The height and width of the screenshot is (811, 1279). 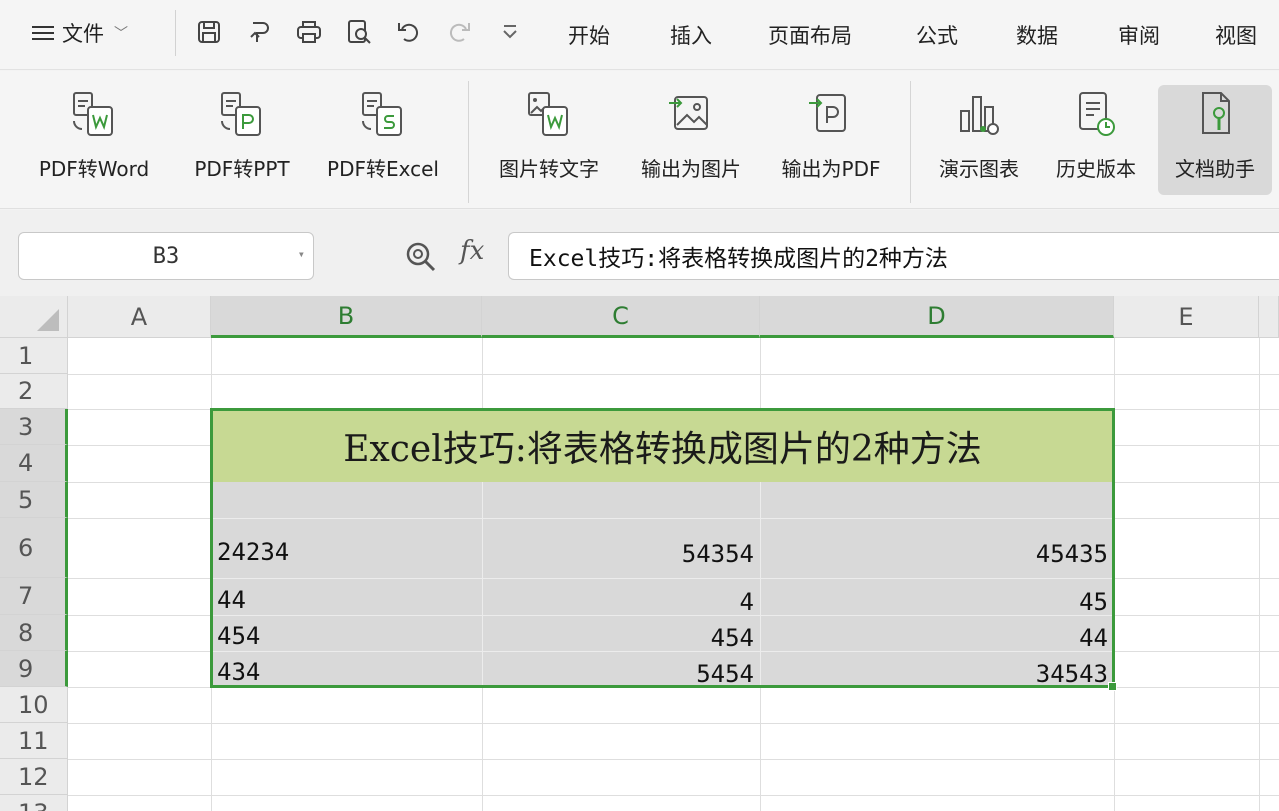 I want to click on fill-handle, so click(x=1112, y=686).